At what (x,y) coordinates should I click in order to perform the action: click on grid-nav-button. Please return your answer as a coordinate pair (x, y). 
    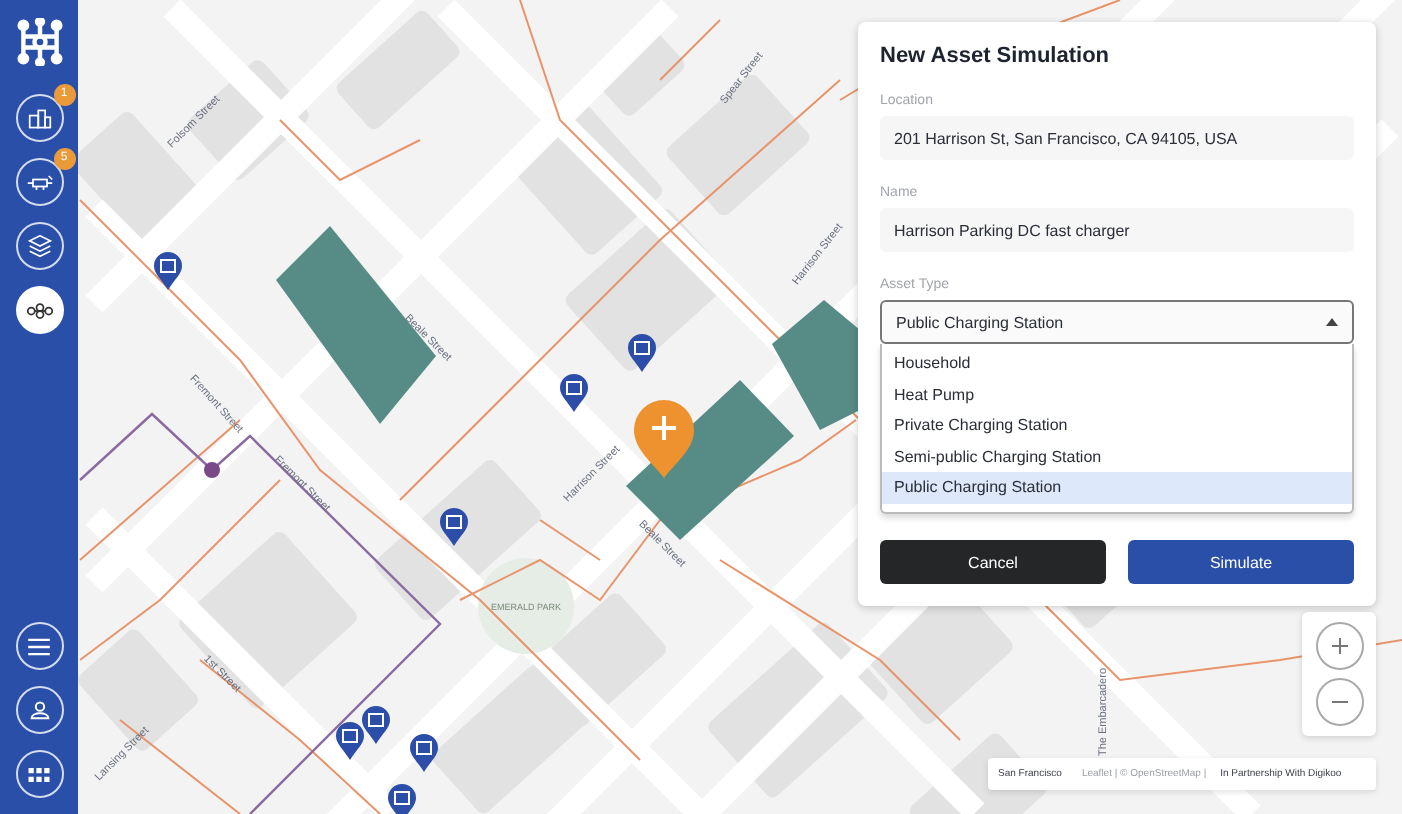
    Looking at the image, I should click on (39, 774).